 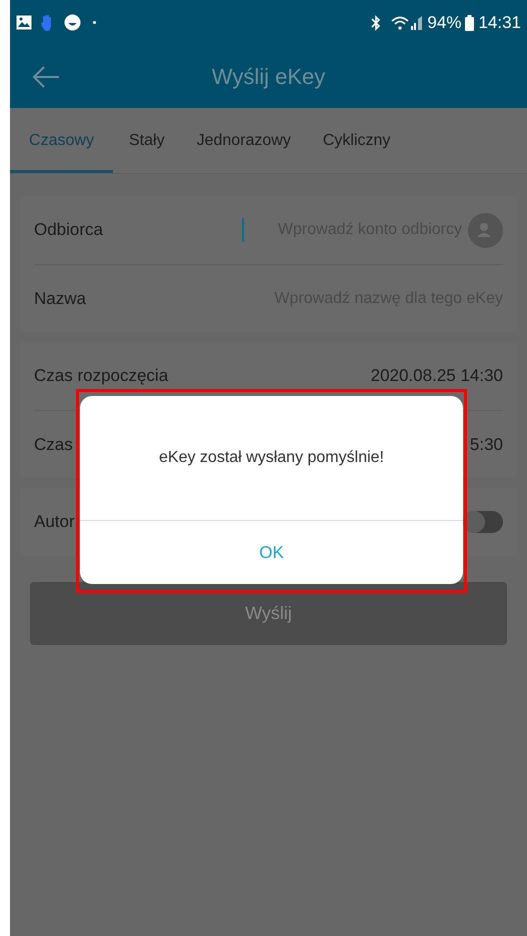 I want to click on field-value: 2020.08.25 14:30, so click(x=436, y=376).